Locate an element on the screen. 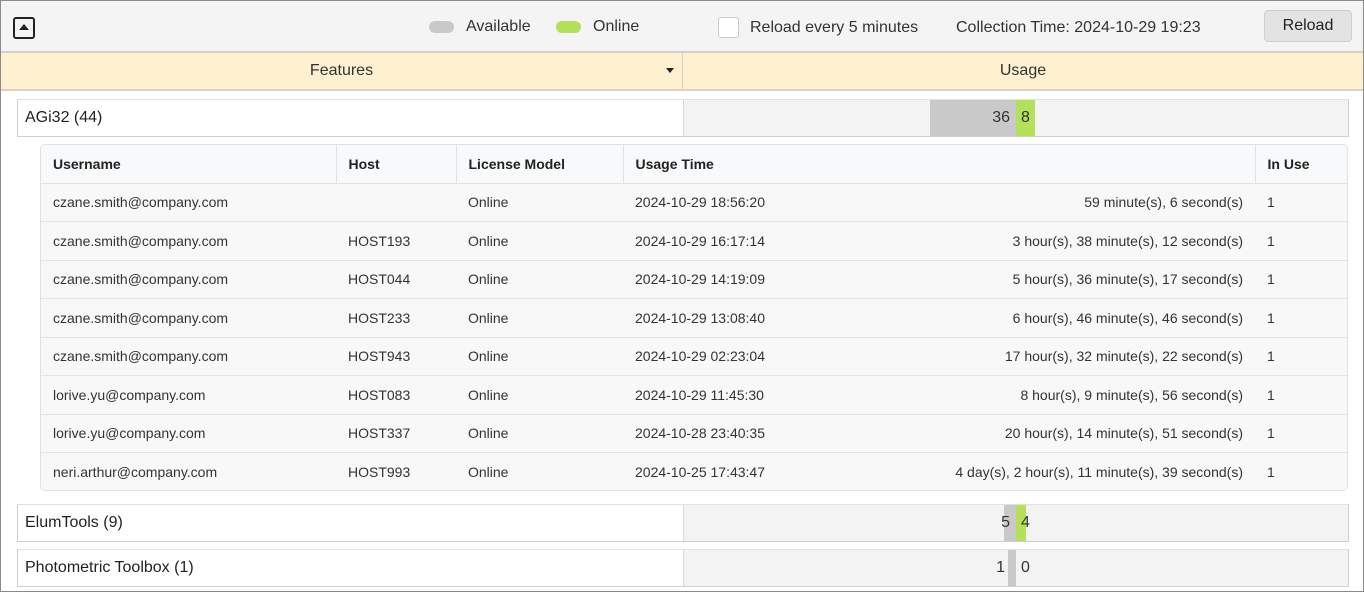 This screenshot has height=592, width=1364. feature-row-agi32: AGi32 (44) 36 8 is located at coordinates (683, 118).